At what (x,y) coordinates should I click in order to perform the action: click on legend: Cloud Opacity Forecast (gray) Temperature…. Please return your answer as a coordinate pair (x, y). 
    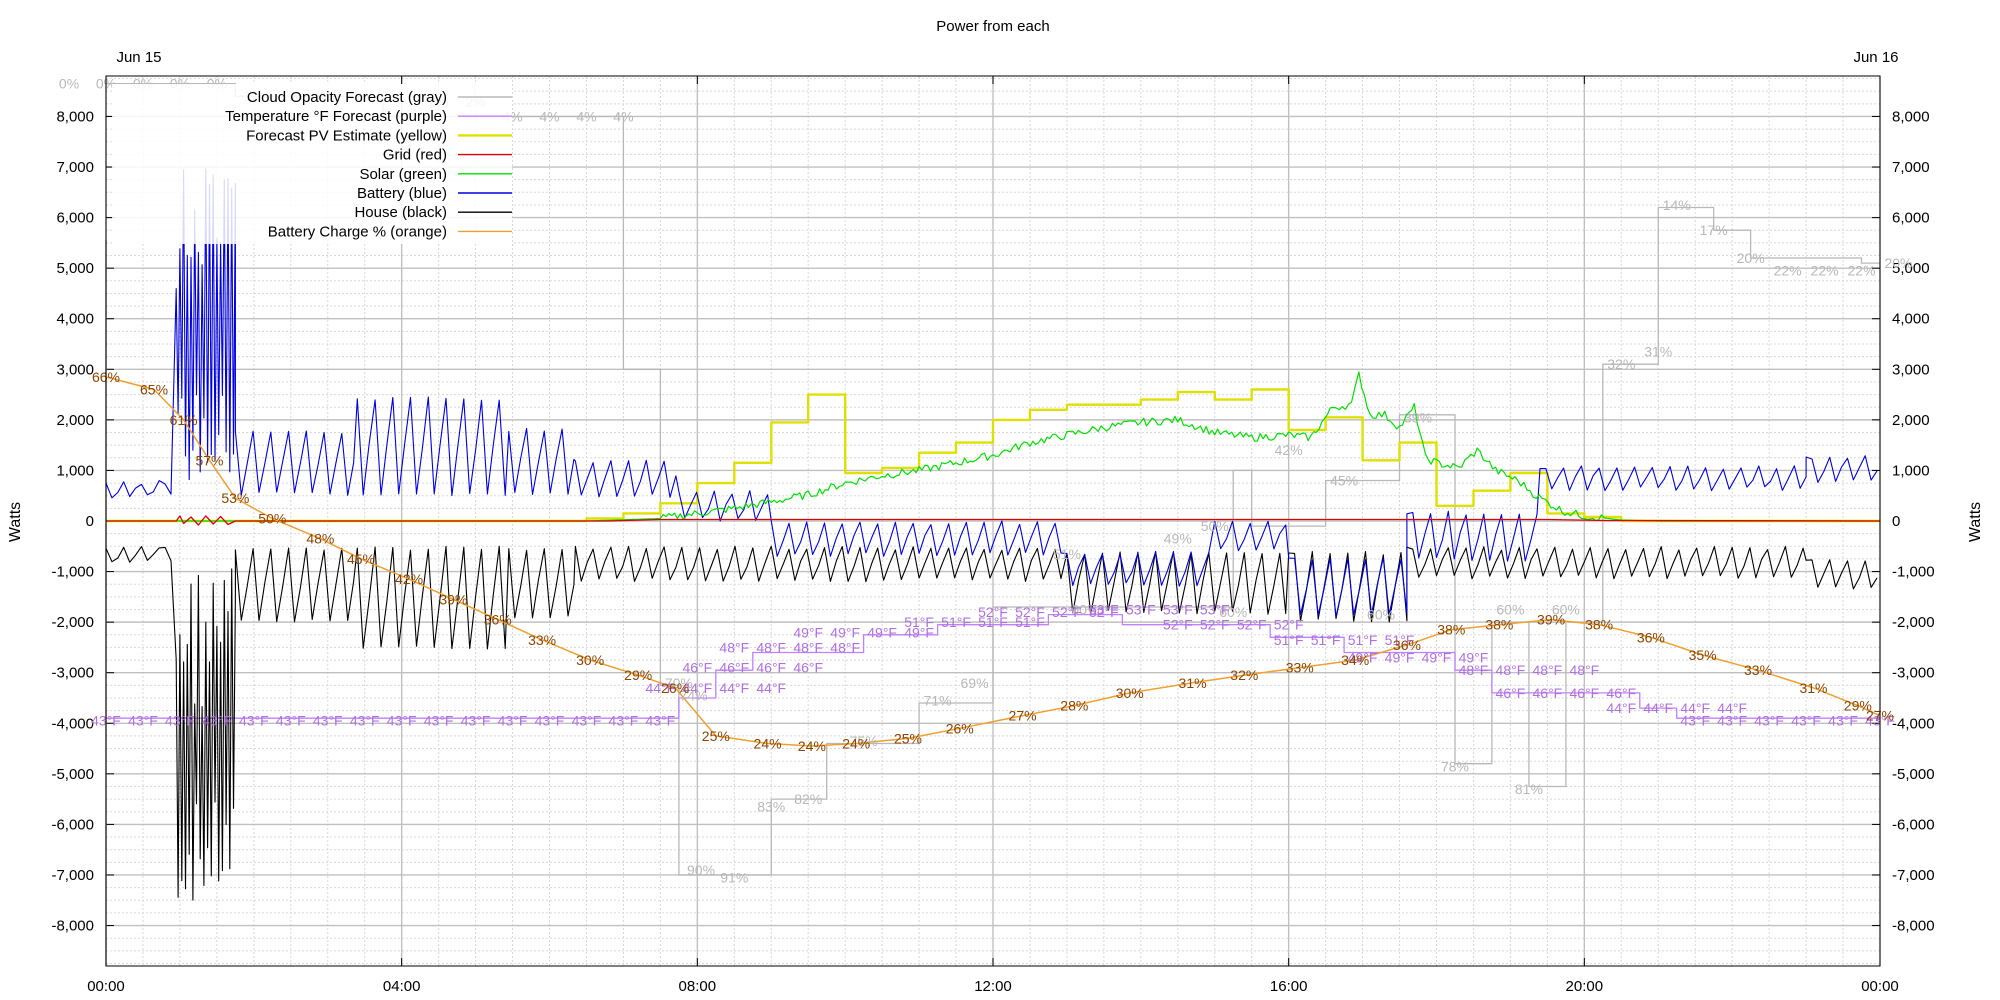
    Looking at the image, I should click on (312, 164).